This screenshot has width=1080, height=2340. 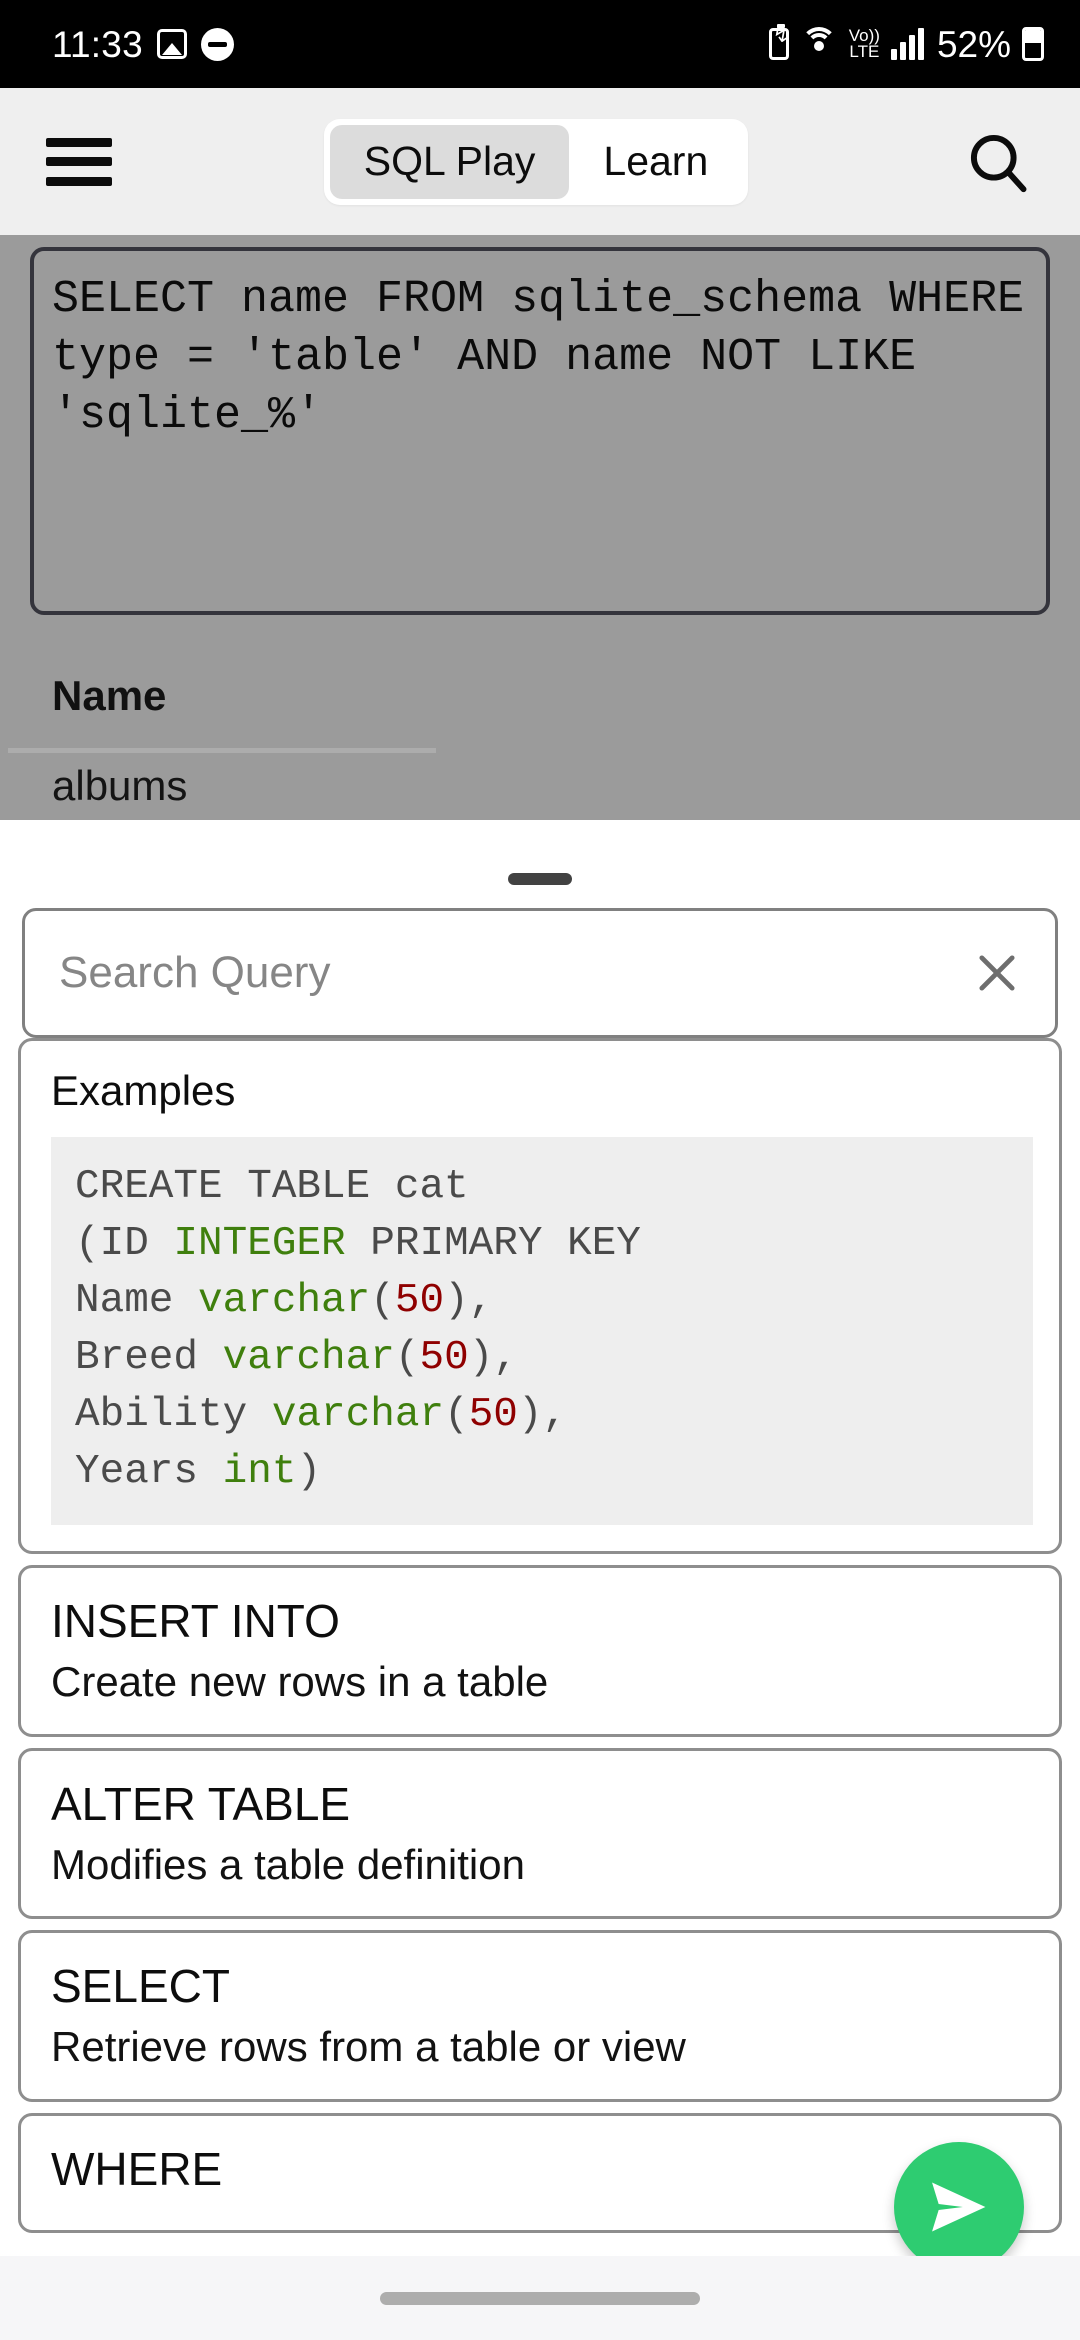 What do you see at coordinates (171, 44) in the screenshot?
I see `photo-icon` at bounding box center [171, 44].